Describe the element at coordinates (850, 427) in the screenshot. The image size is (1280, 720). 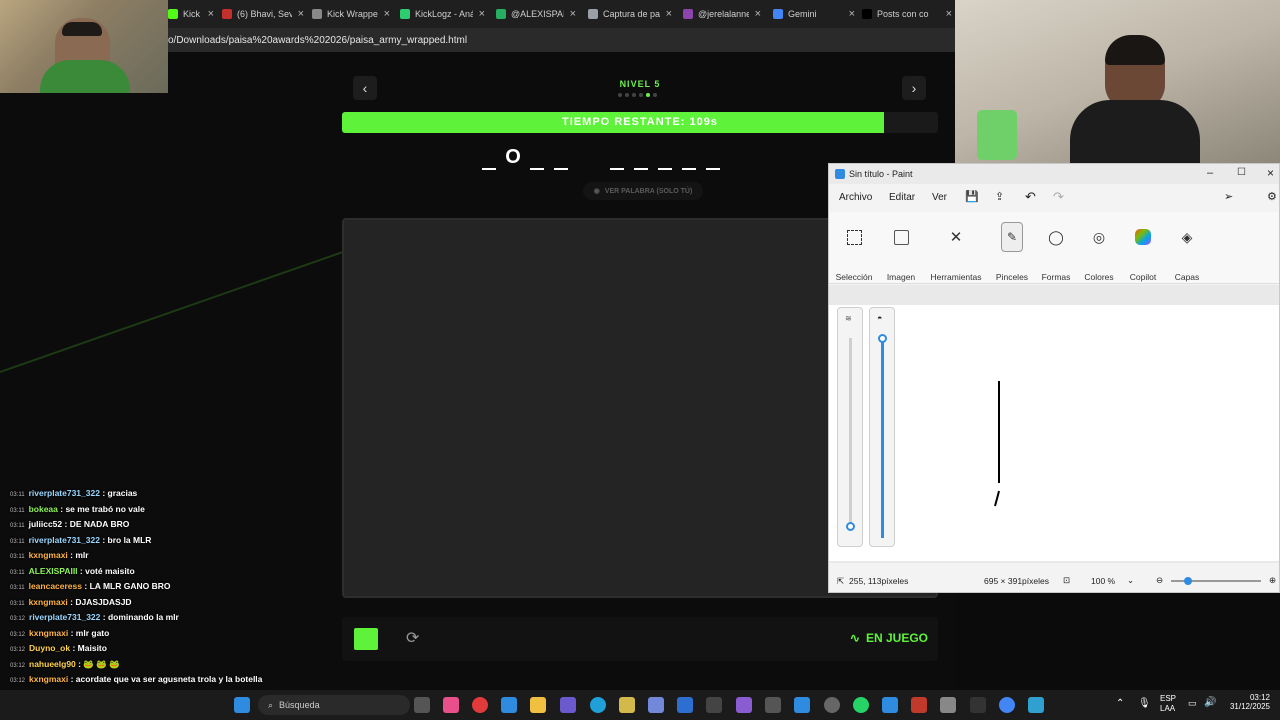
I see `brush-size-slider: ≋` at that location.